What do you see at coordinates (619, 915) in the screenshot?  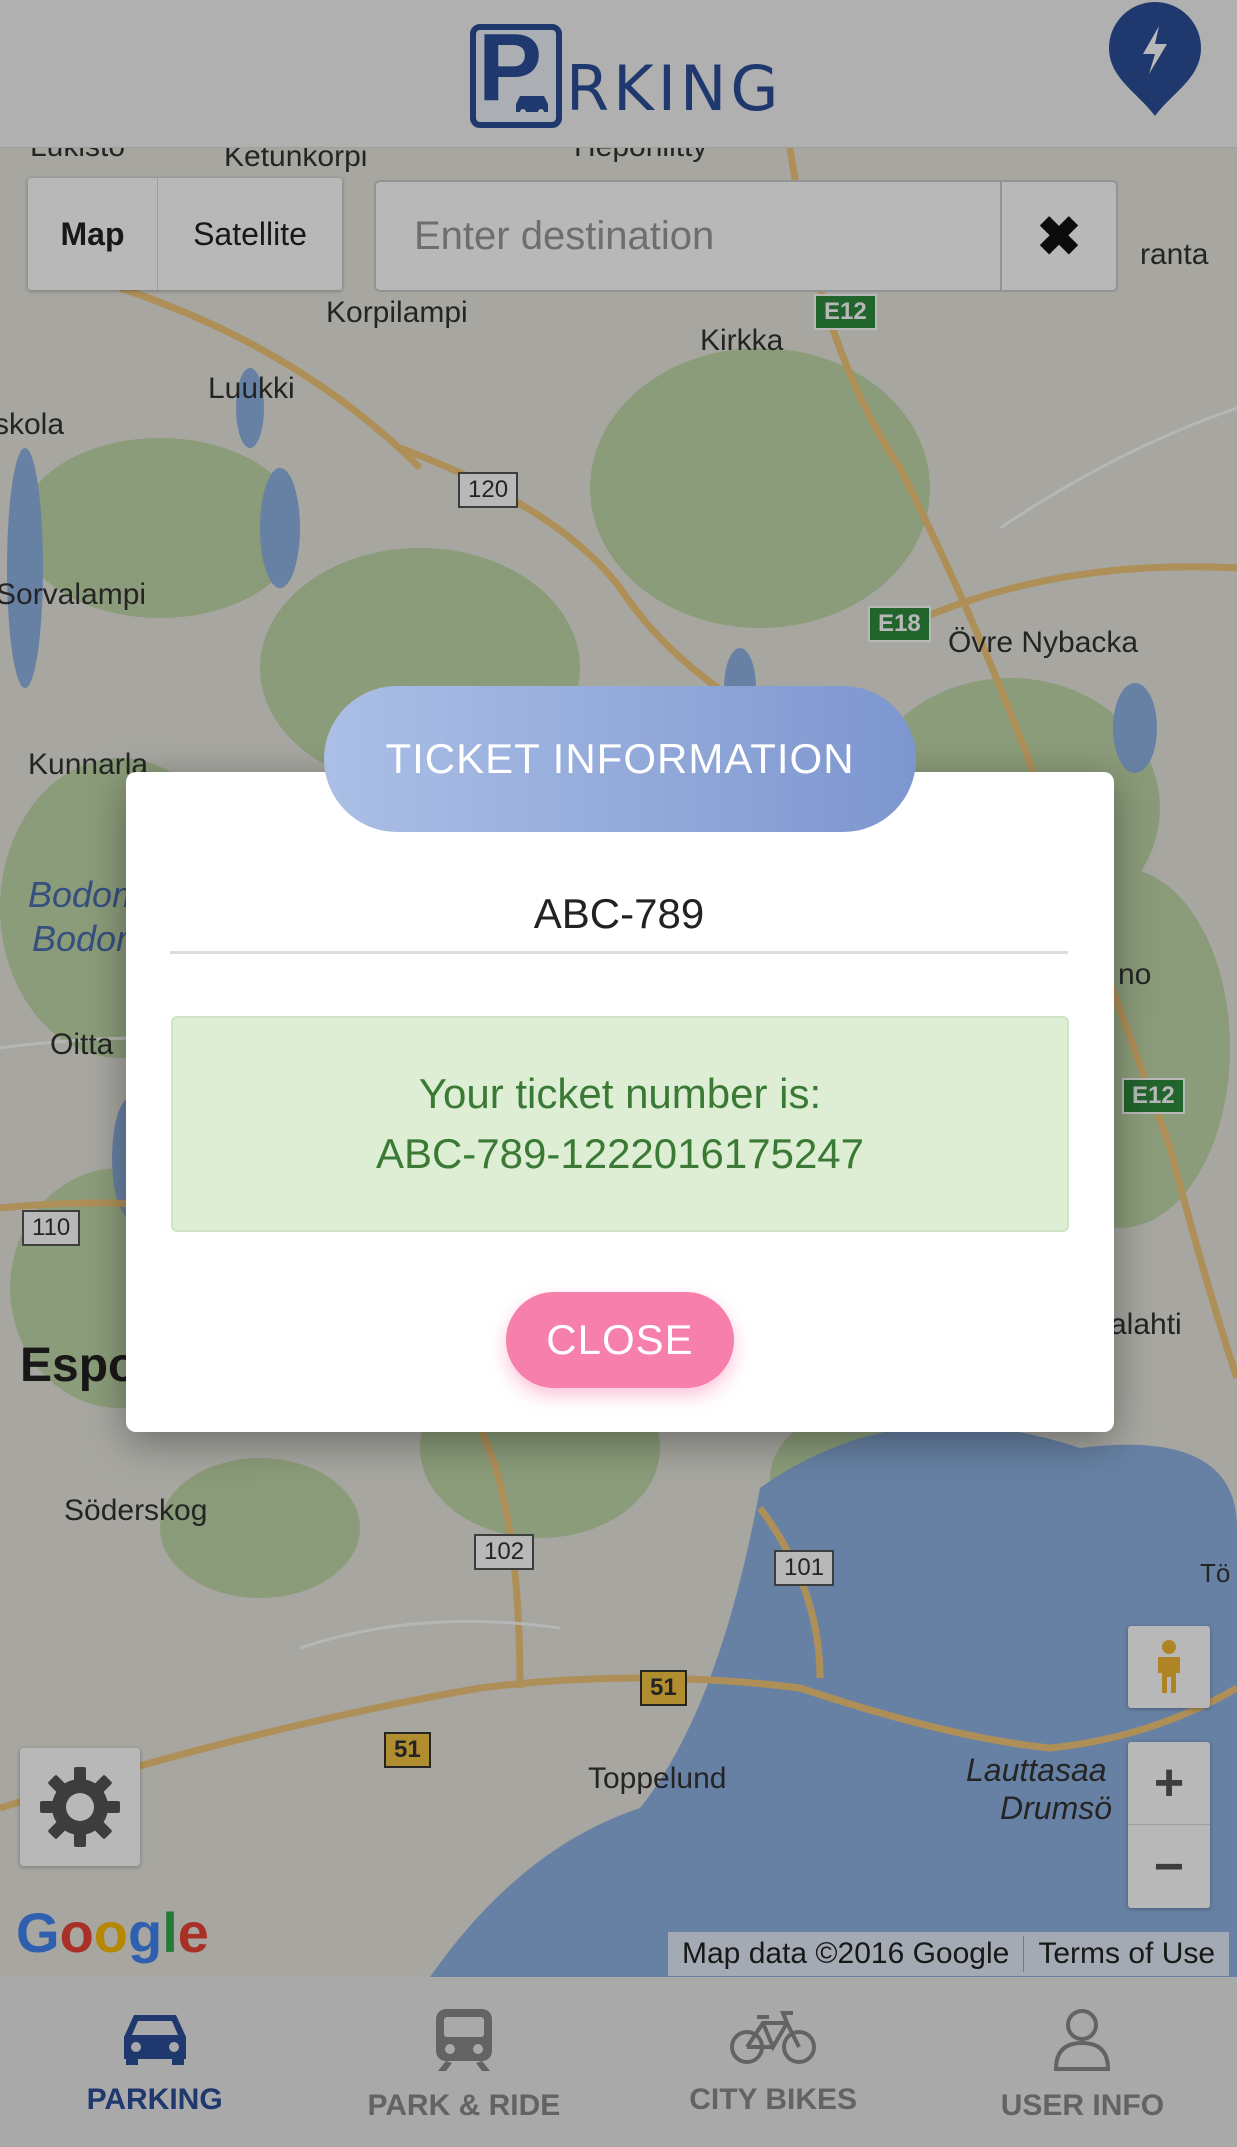 I see `license-plate-field: ABC-789` at bounding box center [619, 915].